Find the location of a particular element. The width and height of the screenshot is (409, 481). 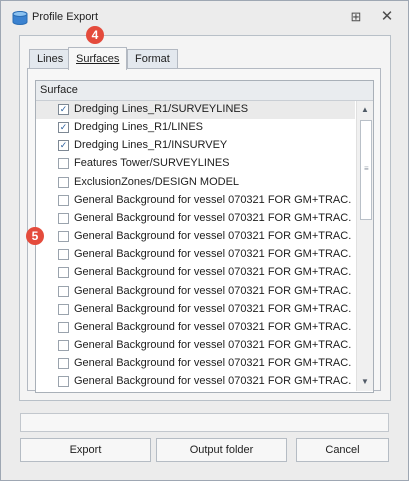

annotation-badge-5: 5 is located at coordinates (35, 236).